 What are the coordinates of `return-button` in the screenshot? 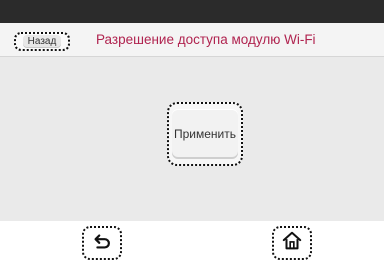 It's located at (102, 243).